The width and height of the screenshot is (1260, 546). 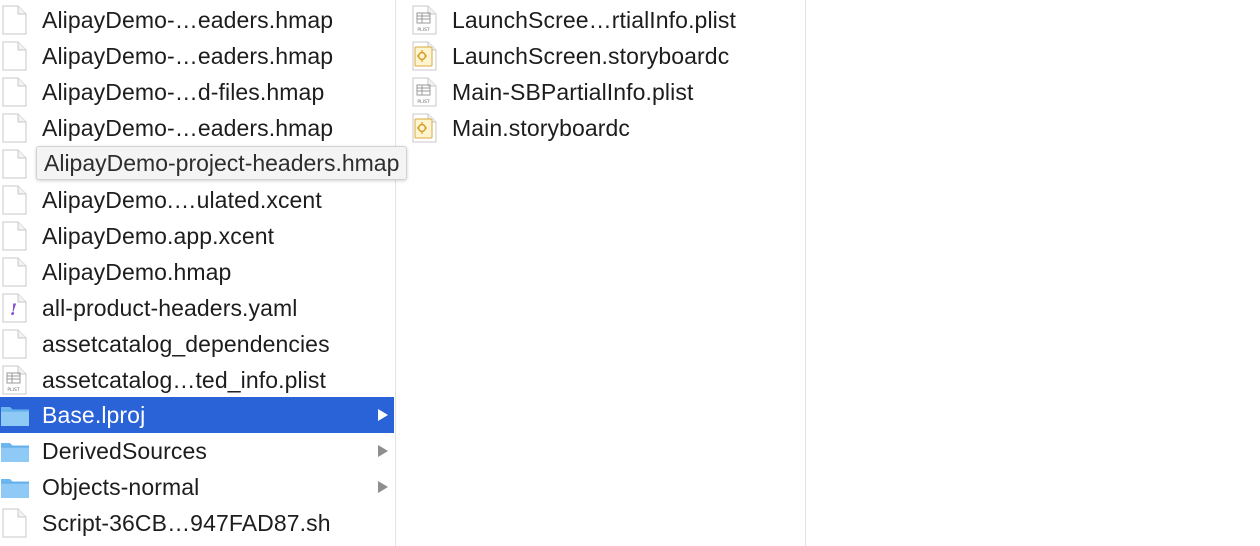 I want to click on file-item-all-product-headers-yaml: ! all-product-headers.yaml, so click(x=197, y=308).